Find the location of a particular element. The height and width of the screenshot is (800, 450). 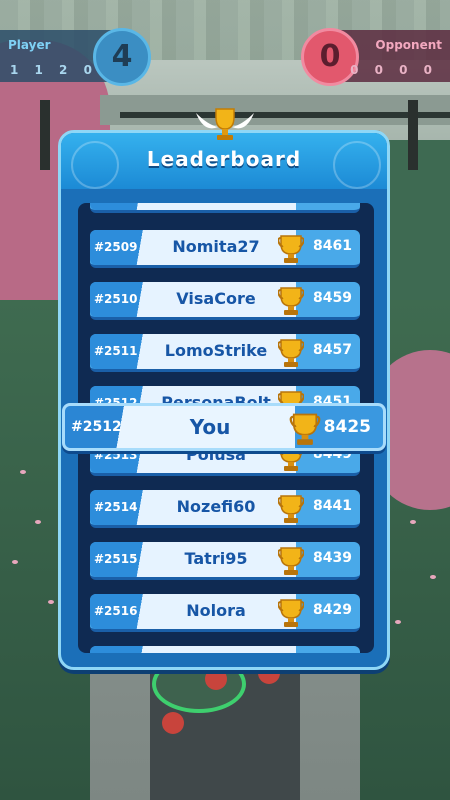

leaderboard-row: #2516 Nolora 8429 is located at coordinates (225, 613).